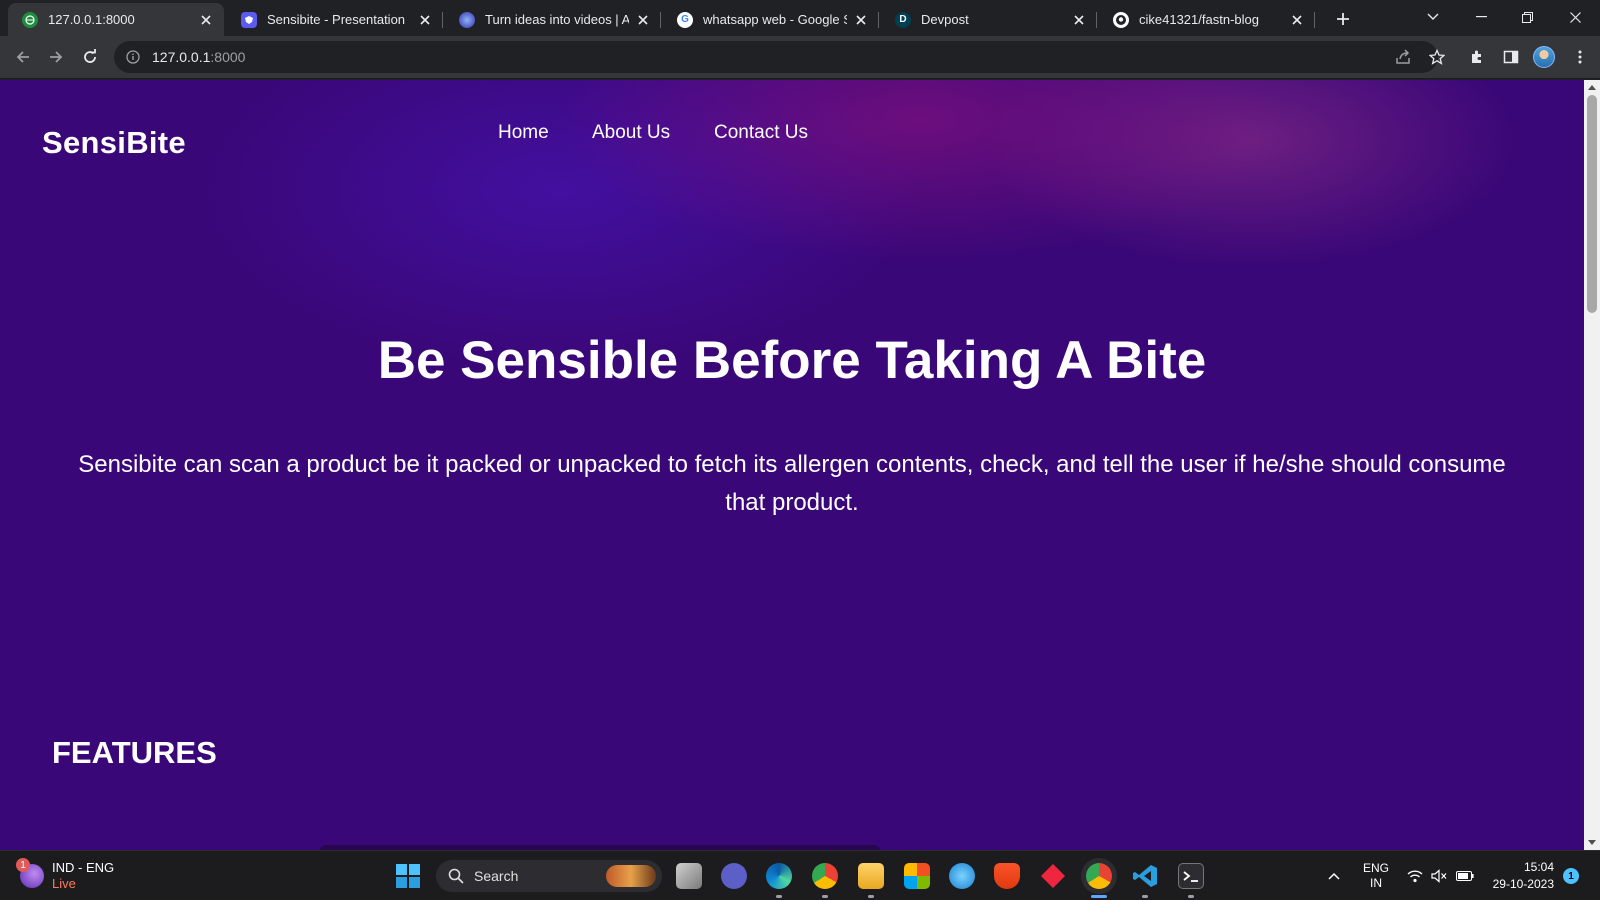 The width and height of the screenshot is (1600, 900). Describe the element at coordinates (903, 19) in the screenshot. I see `devpost-icon: D` at that location.